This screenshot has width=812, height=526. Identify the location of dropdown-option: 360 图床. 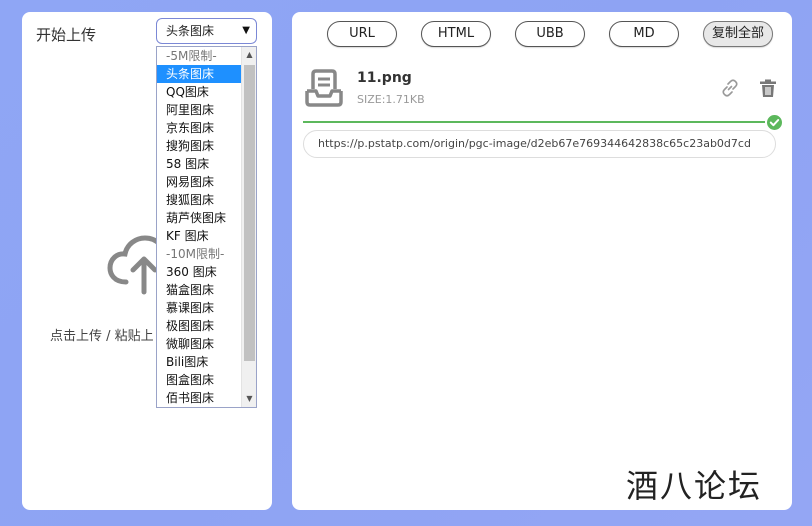
(199, 272).